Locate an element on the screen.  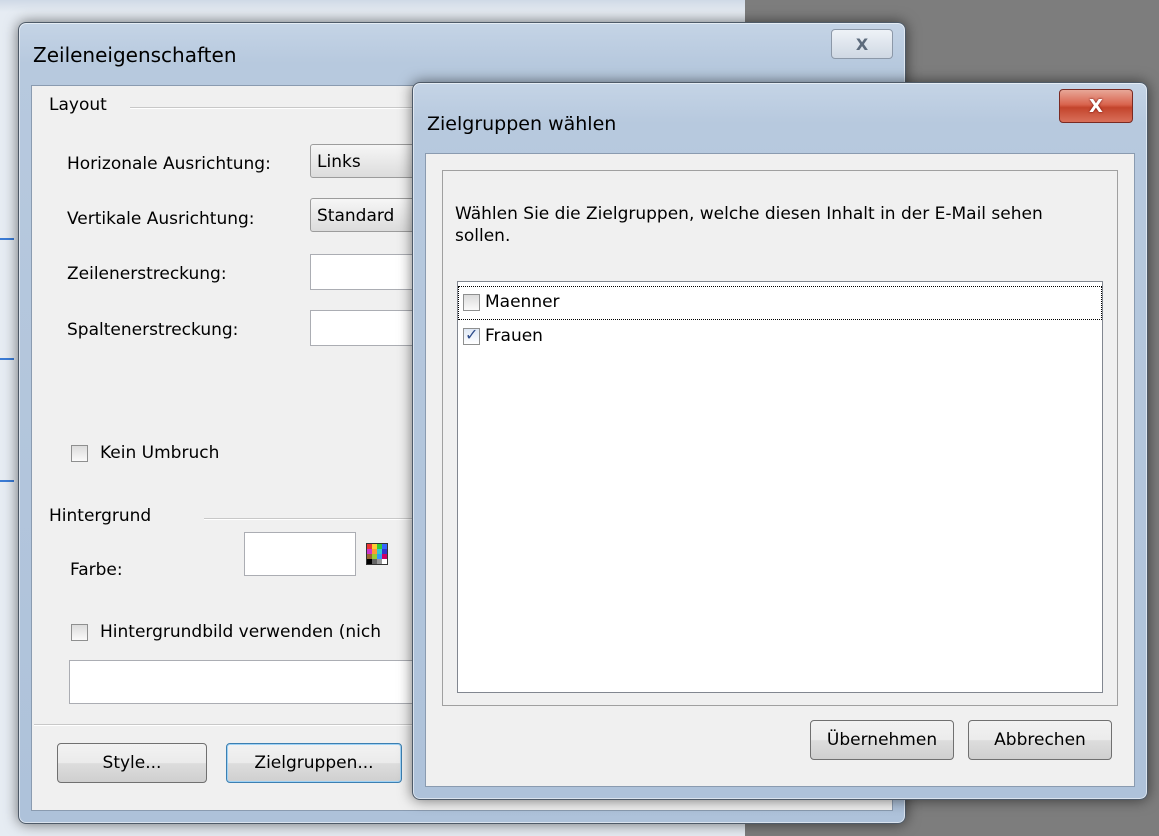
color-label: Farbe: is located at coordinates (96, 570).